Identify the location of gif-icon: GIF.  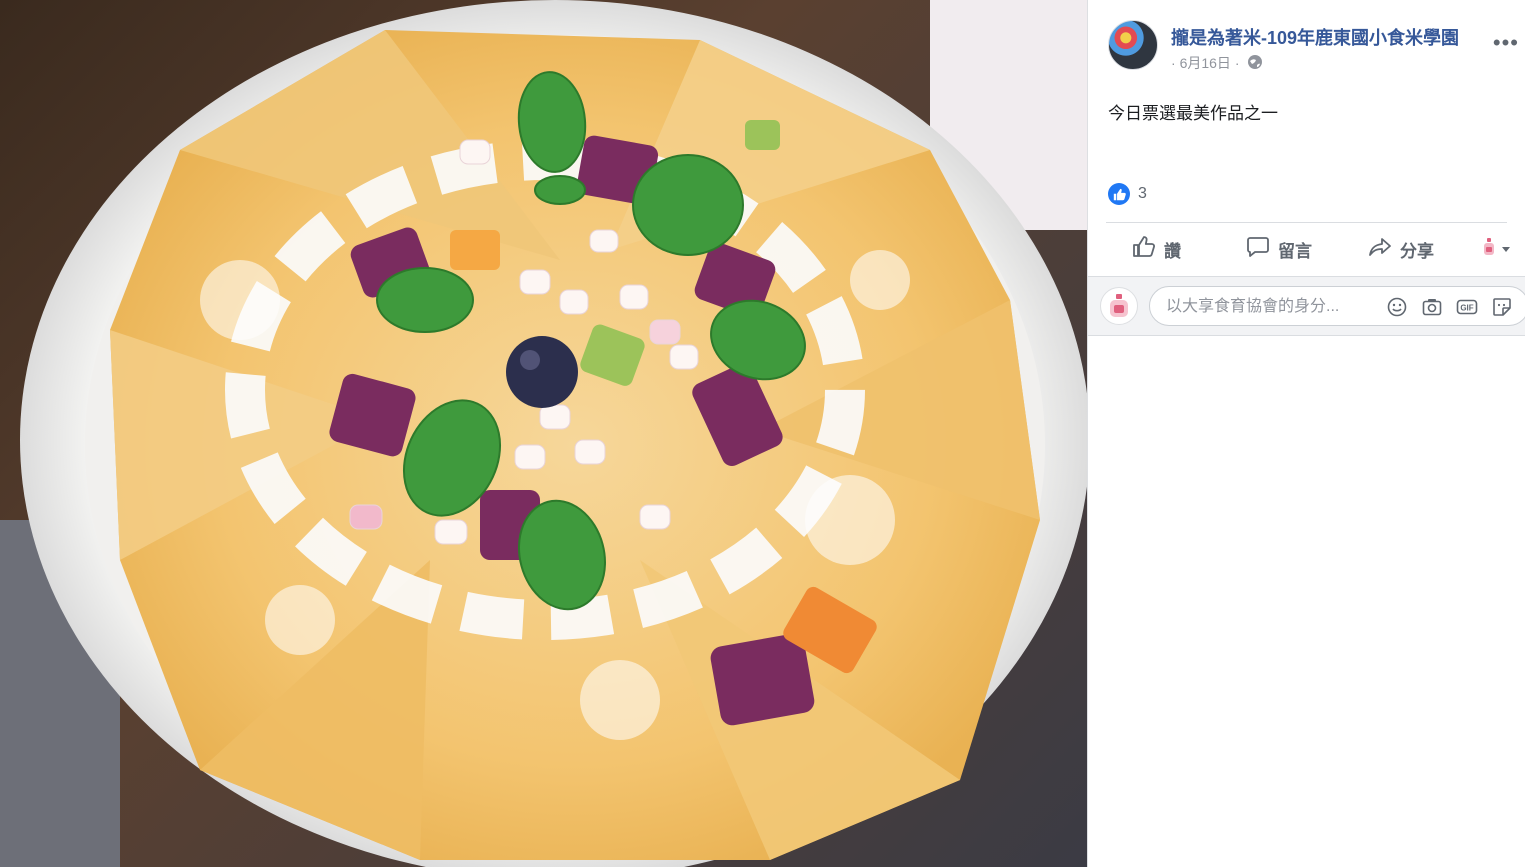
(1467, 307).